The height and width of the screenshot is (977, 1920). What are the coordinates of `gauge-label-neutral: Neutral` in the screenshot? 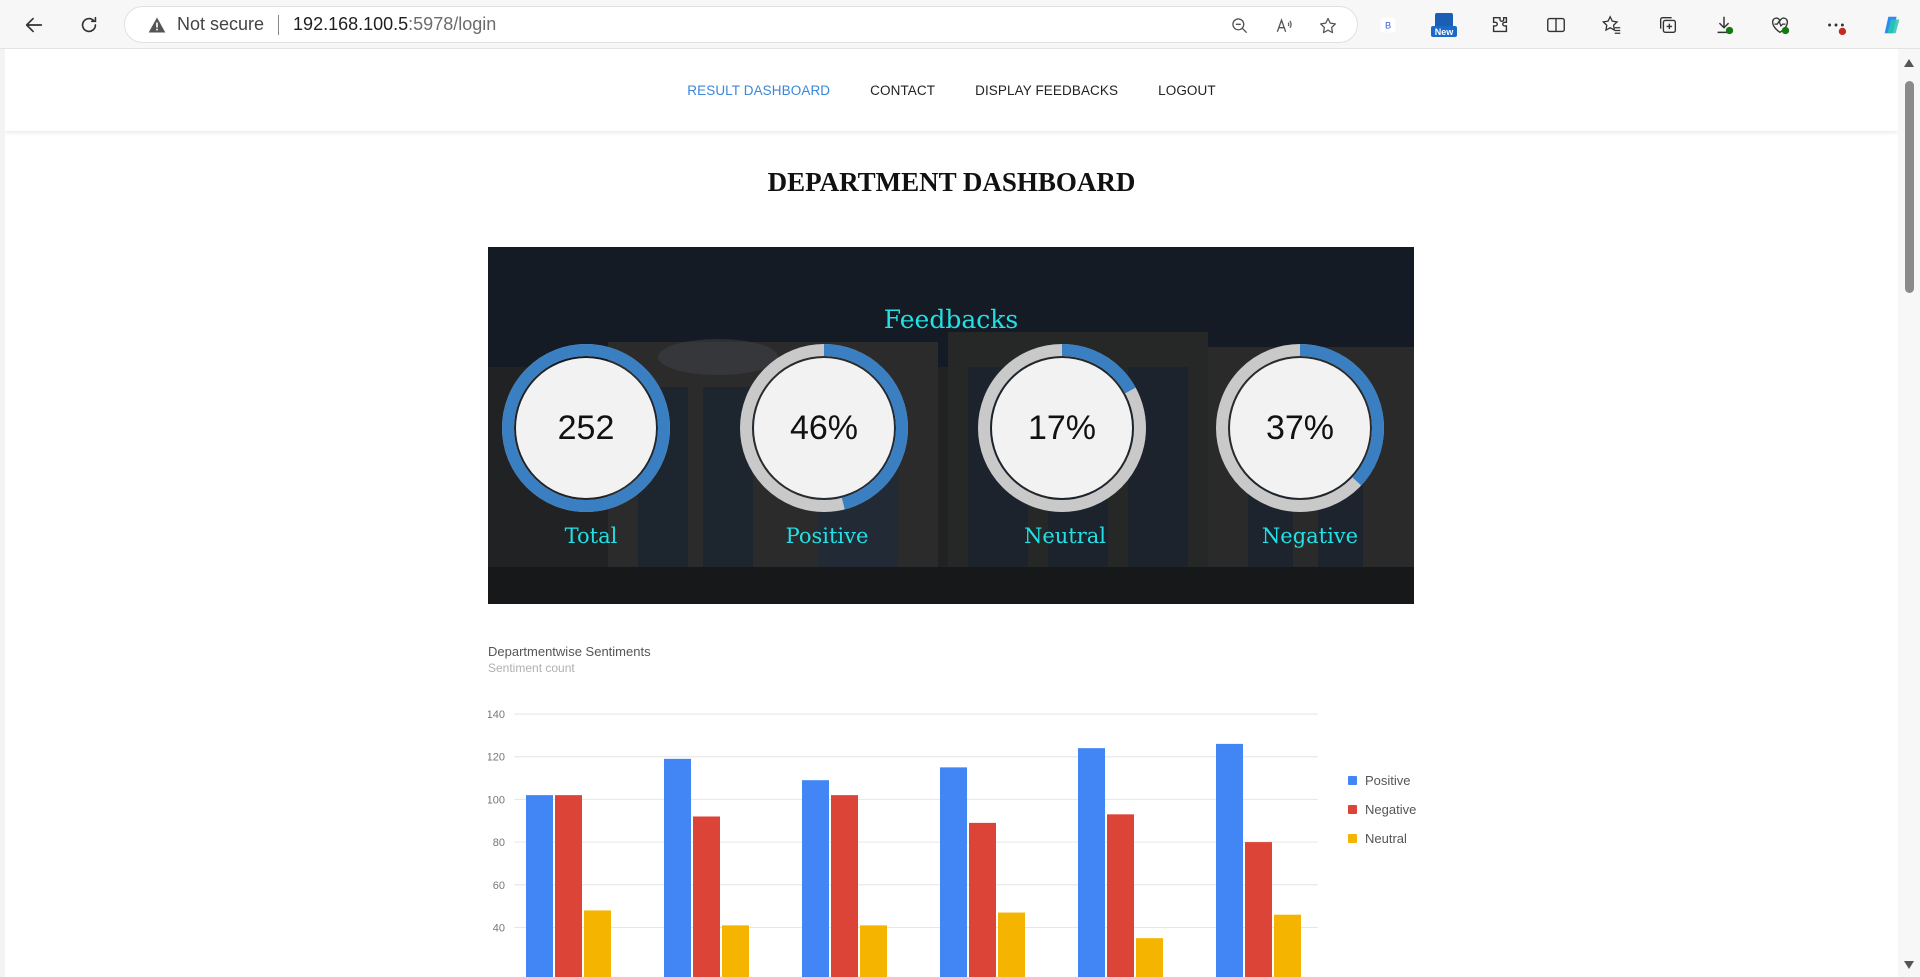 It's located at (1065, 536).